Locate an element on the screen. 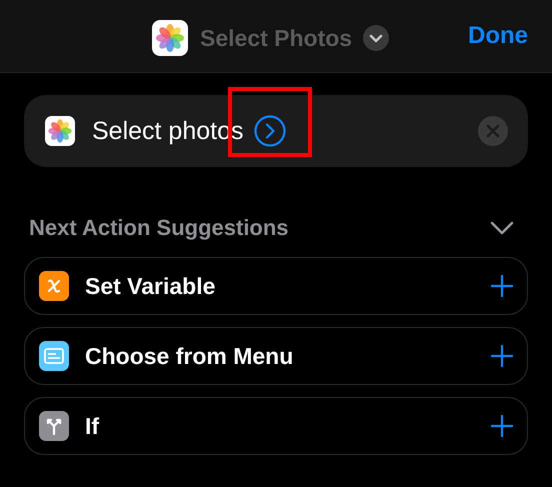 The width and height of the screenshot is (552, 487). suggestion-label: Choose from Menu is located at coordinates (189, 356).